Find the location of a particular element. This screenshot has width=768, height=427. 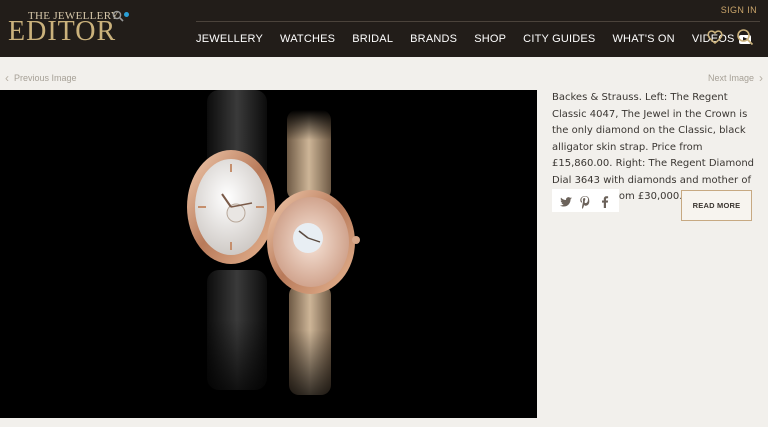

nav-bridal: BRIDAL is located at coordinates (372, 39).